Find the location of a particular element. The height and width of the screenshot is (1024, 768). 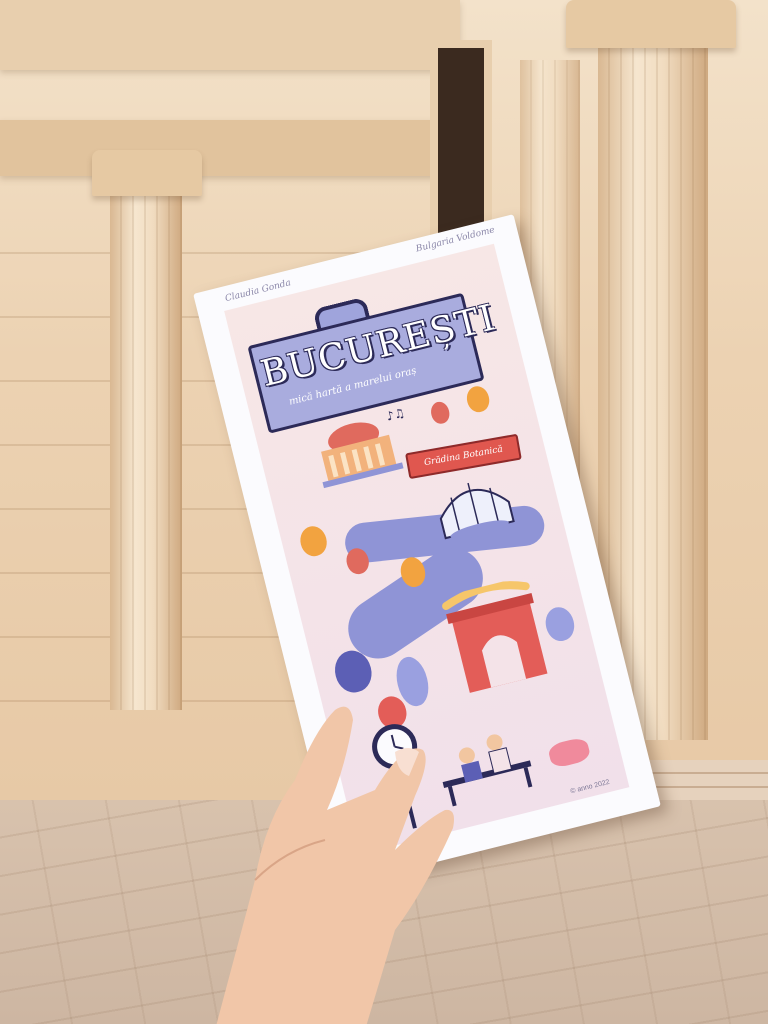

pink-bush is located at coordinates (569, 753).